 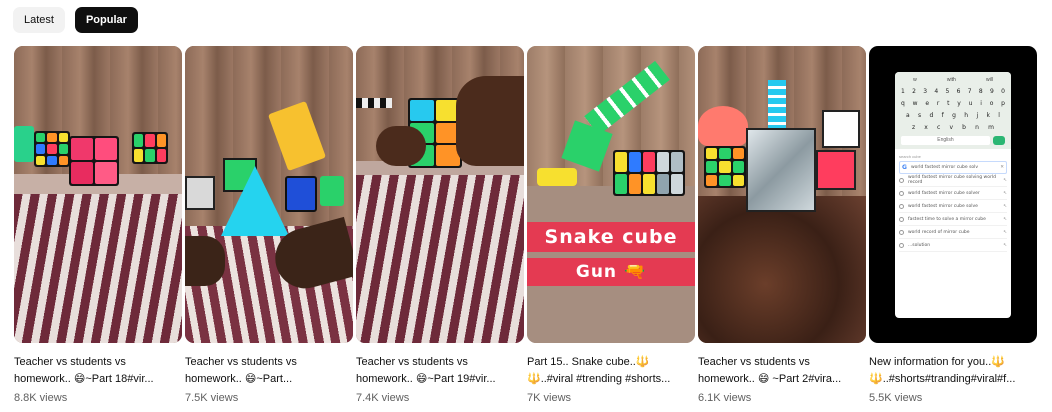 I want to click on filter-chips: Latest Popular, so click(x=75, y=20).